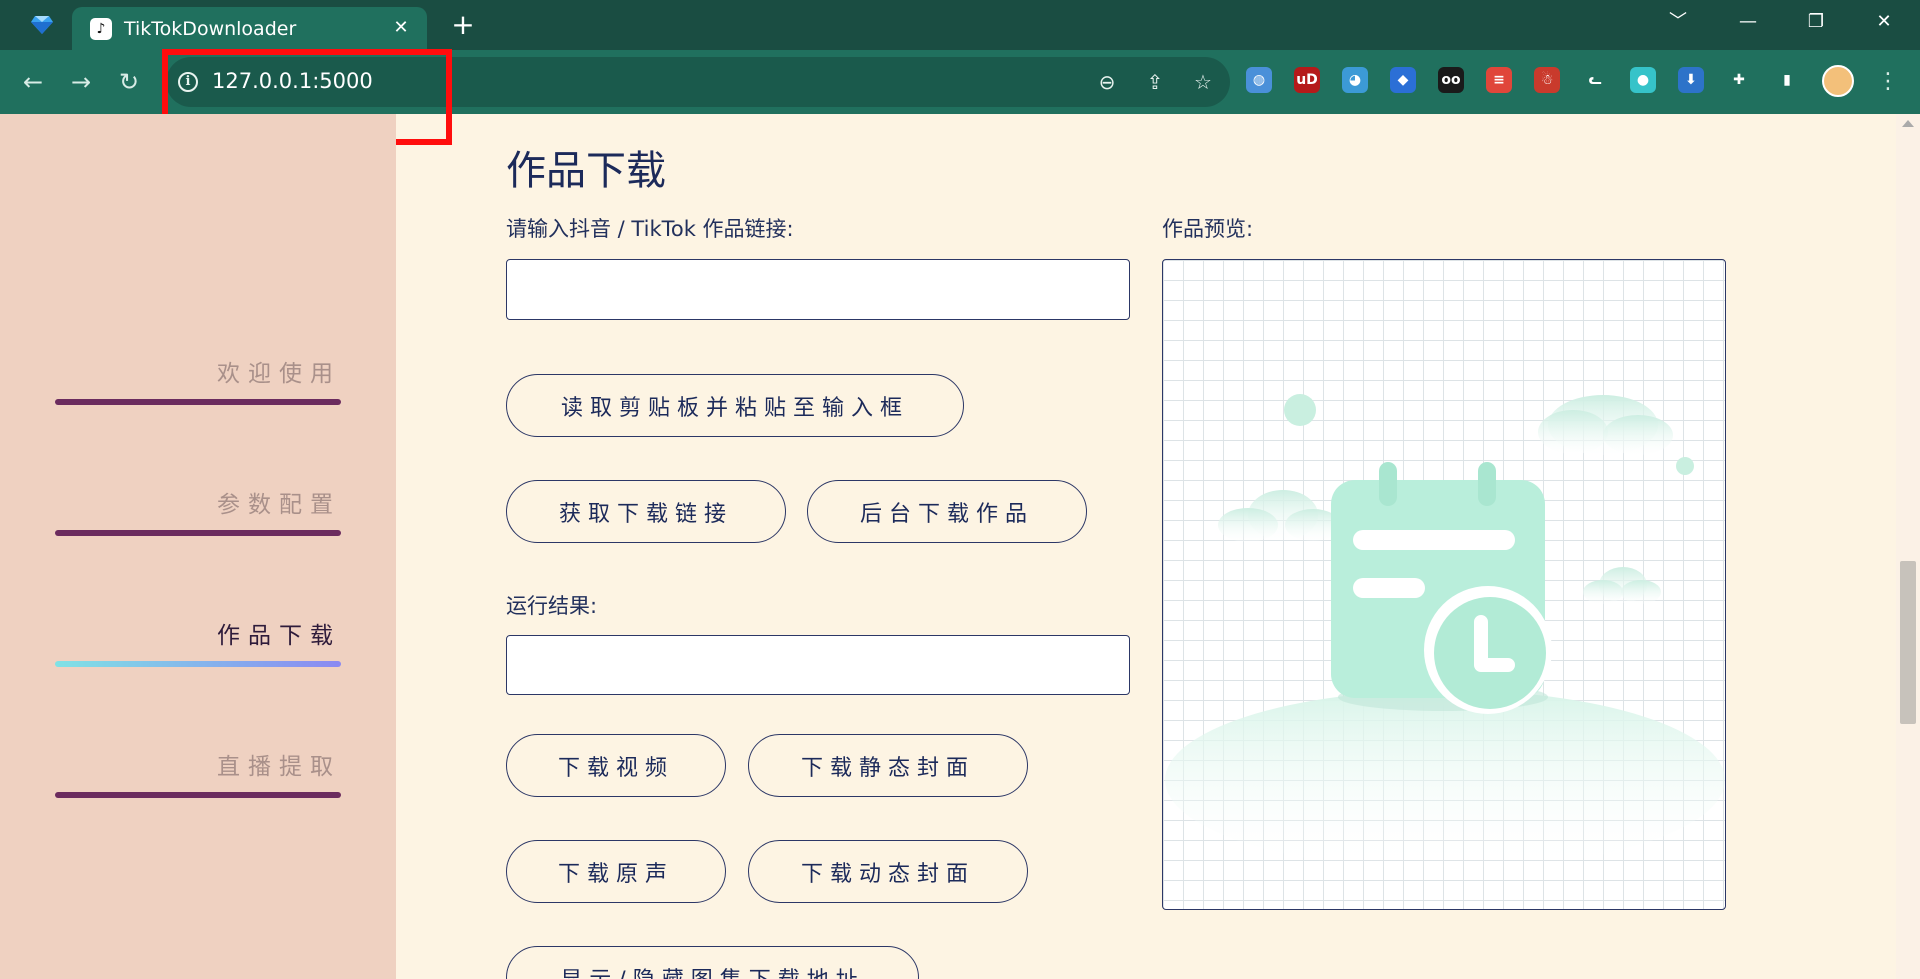  What do you see at coordinates (888, 765) in the screenshot?
I see `download-static-cover-button: 下载静态封面` at bounding box center [888, 765].